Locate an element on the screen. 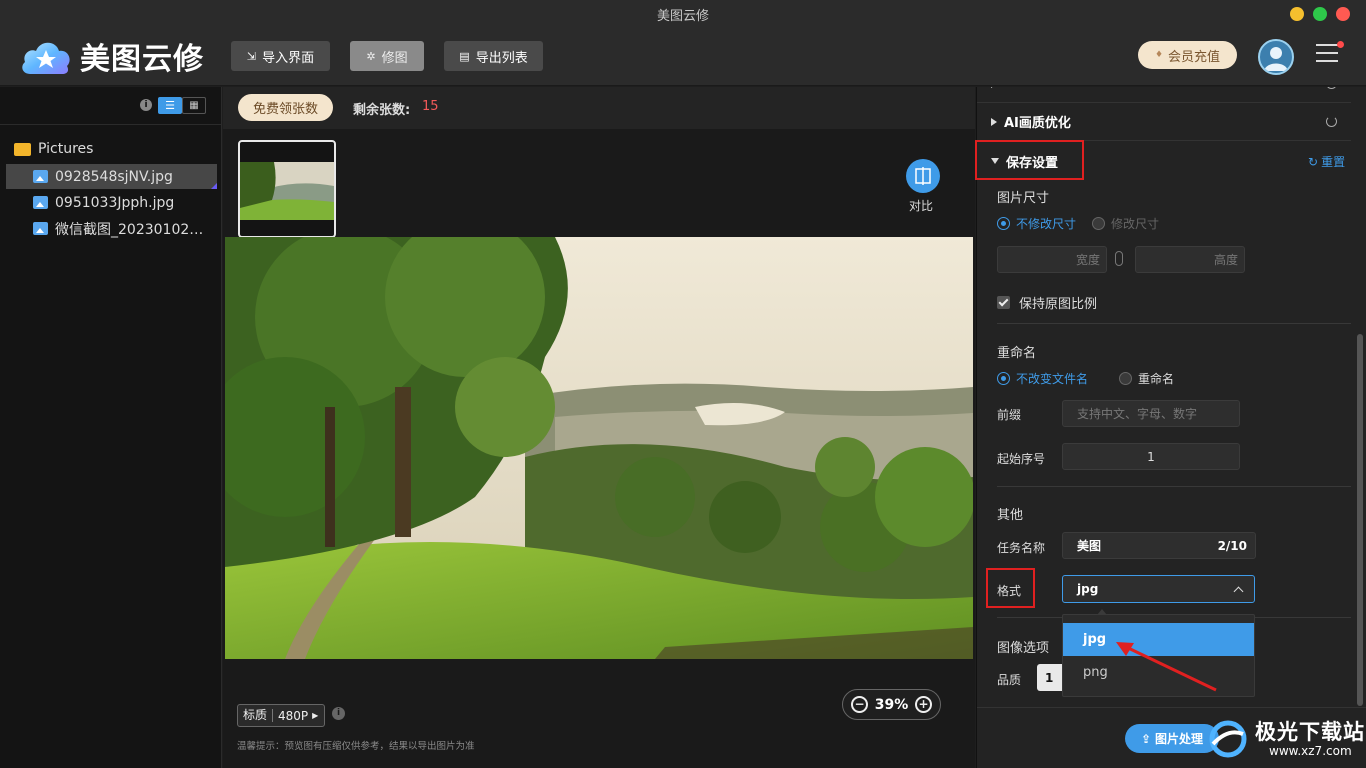 The image size is (1366, 768). image-options-label: 图像选项 is located at coordinates (1023, 648).